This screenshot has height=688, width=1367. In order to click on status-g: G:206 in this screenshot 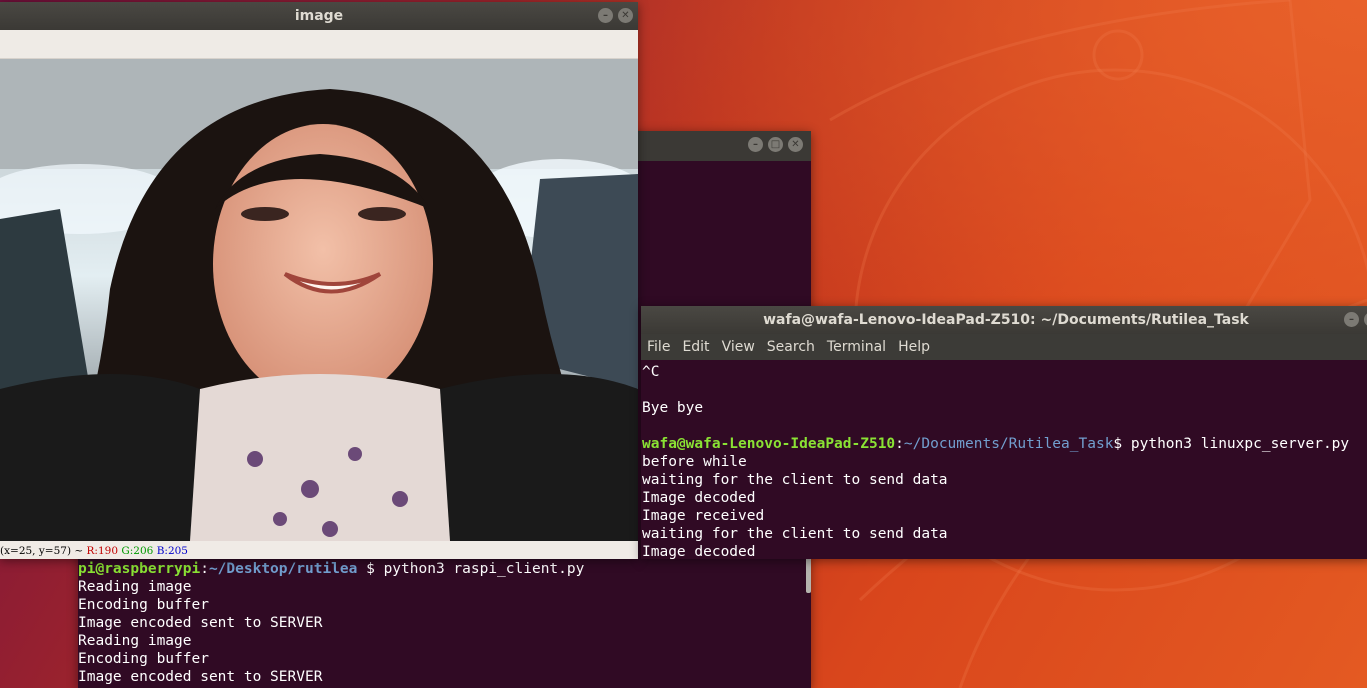, I will do `click(137, 551)`.